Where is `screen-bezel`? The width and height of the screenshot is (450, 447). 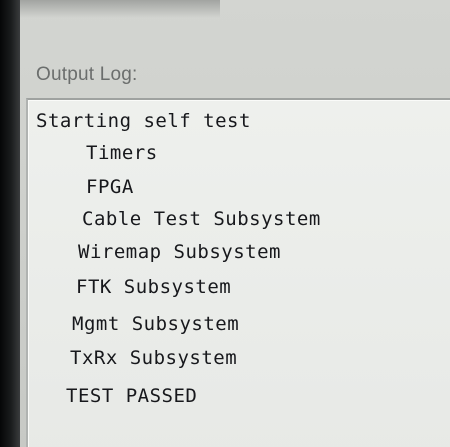 screen-bezel is located at coordinates (10, 223).